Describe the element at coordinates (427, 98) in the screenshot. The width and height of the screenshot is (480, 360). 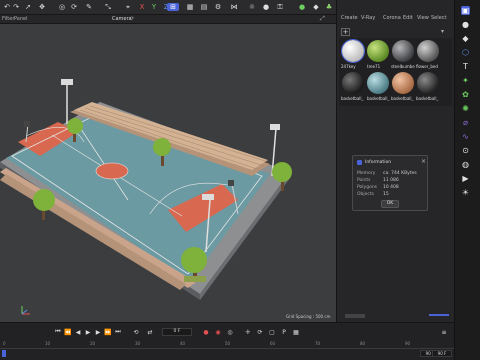
I see `material-label-8: basketball_` at that location.